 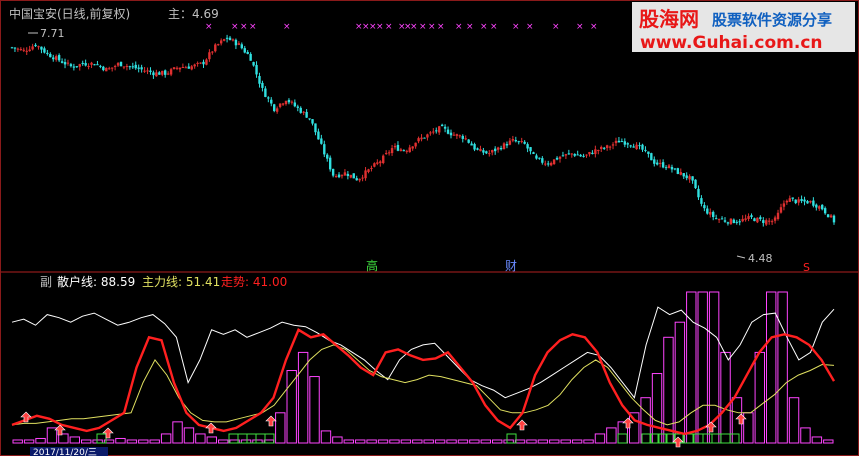 What do you see at coordinates (760, 258) in the screenshot?
I see `low-price-label: 4.48` at bounding box center [760, 258].